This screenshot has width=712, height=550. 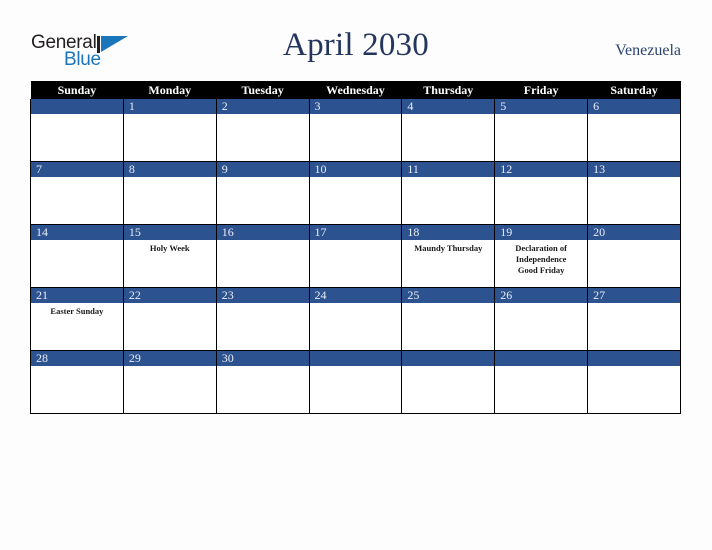 What do you see at coordinates (634, 106) in the screenshot?
I see `day-number: 6` at bounding box center [634, 106].